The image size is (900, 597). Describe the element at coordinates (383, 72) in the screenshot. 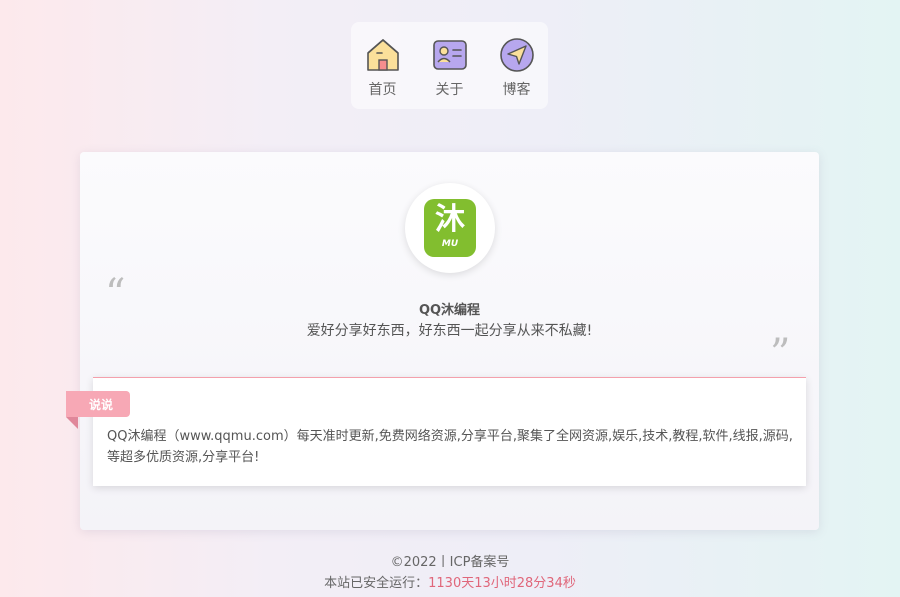

I see `nav-item-home: 首页` at that location.